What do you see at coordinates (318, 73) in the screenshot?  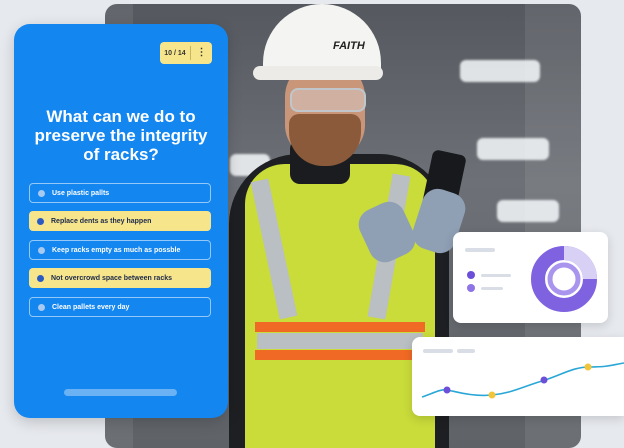 I see `hard-hat-brim` at bounding box center [318, 73].